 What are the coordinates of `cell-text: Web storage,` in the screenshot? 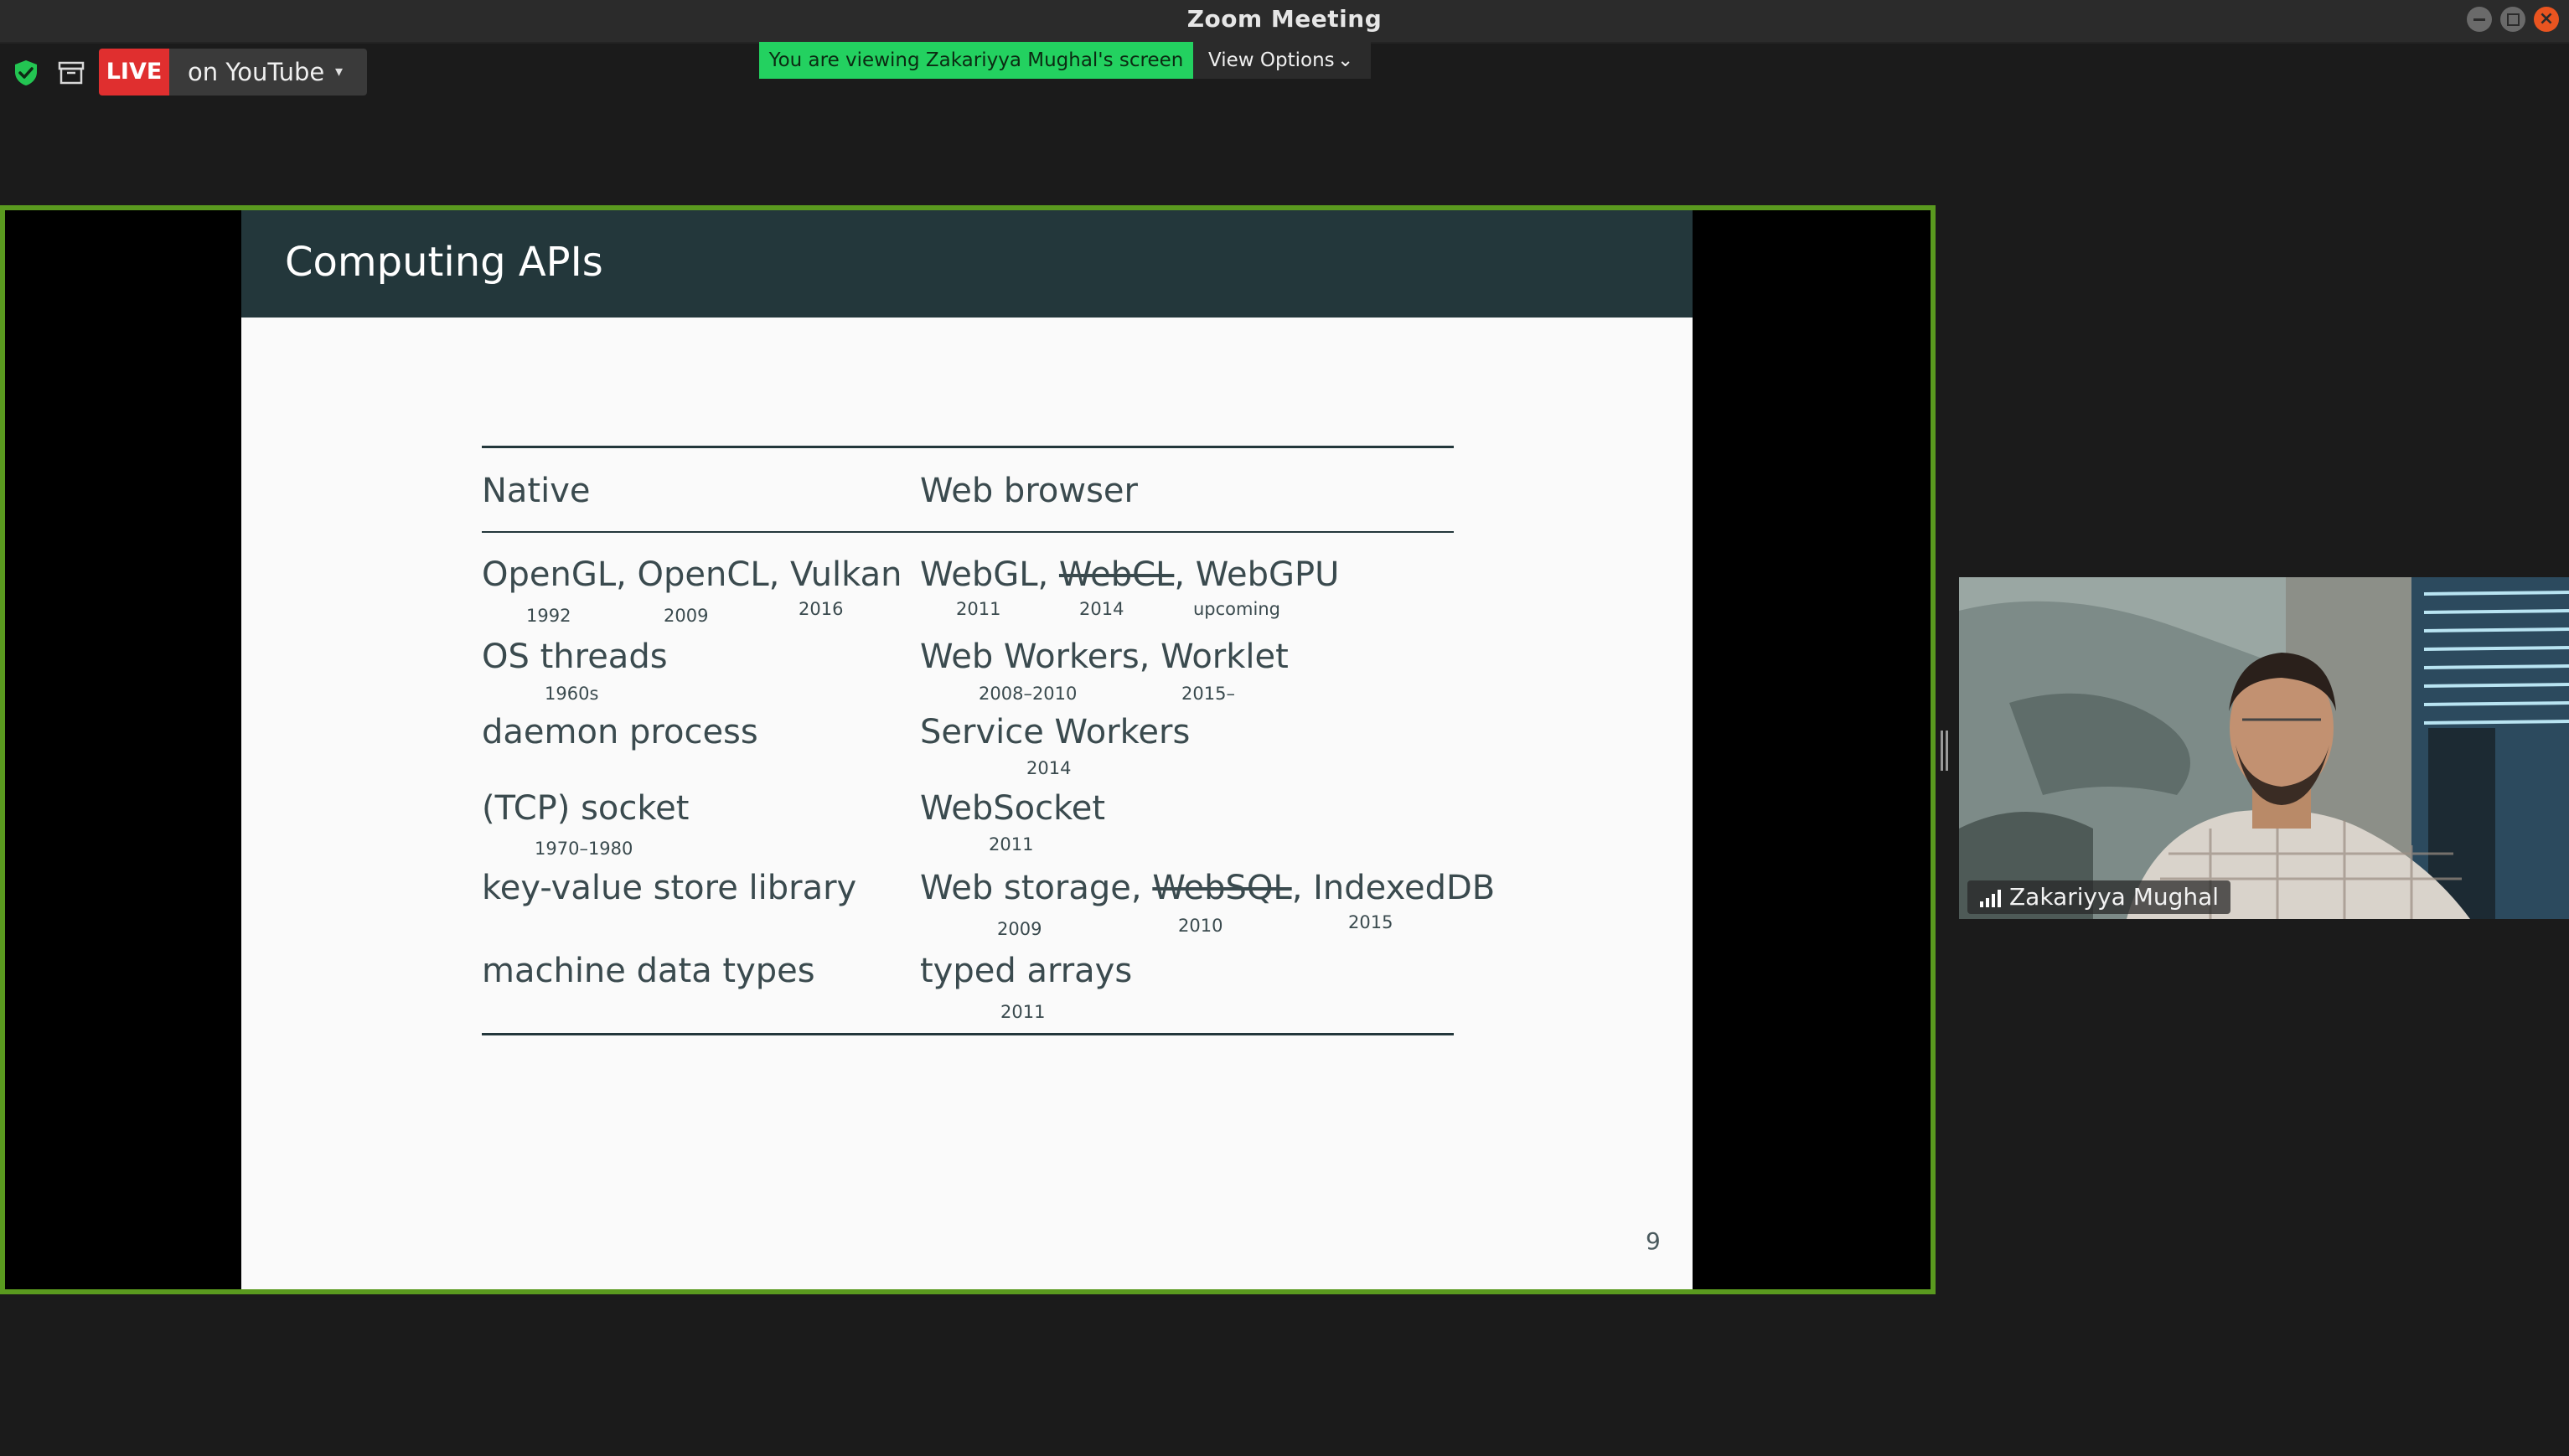 It's located at (1036, 888).